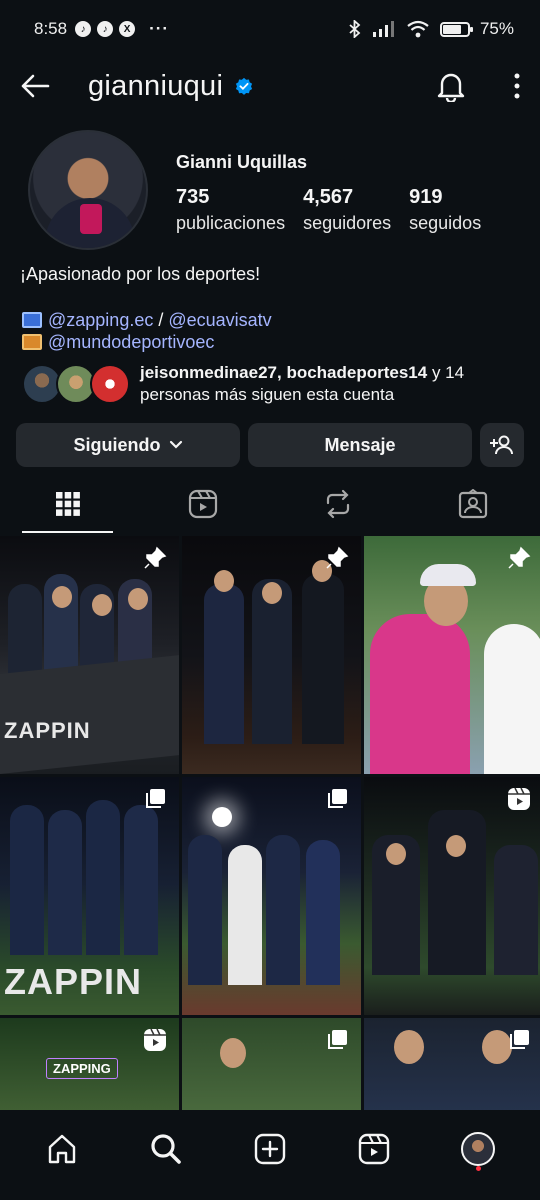 The image size is (540, 1200). I want to click on mention-ecuavisa: @ecuavisatv, so click(219, 320).